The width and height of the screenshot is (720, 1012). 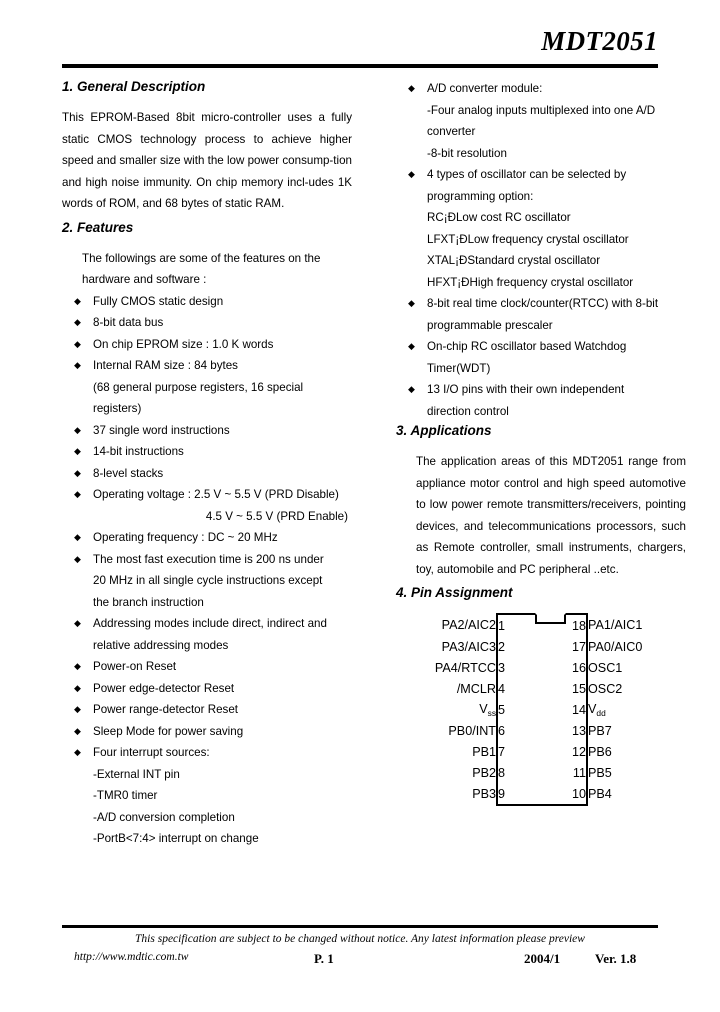 I want to click on pin-number-right: 14, so click(x=565, y=709).